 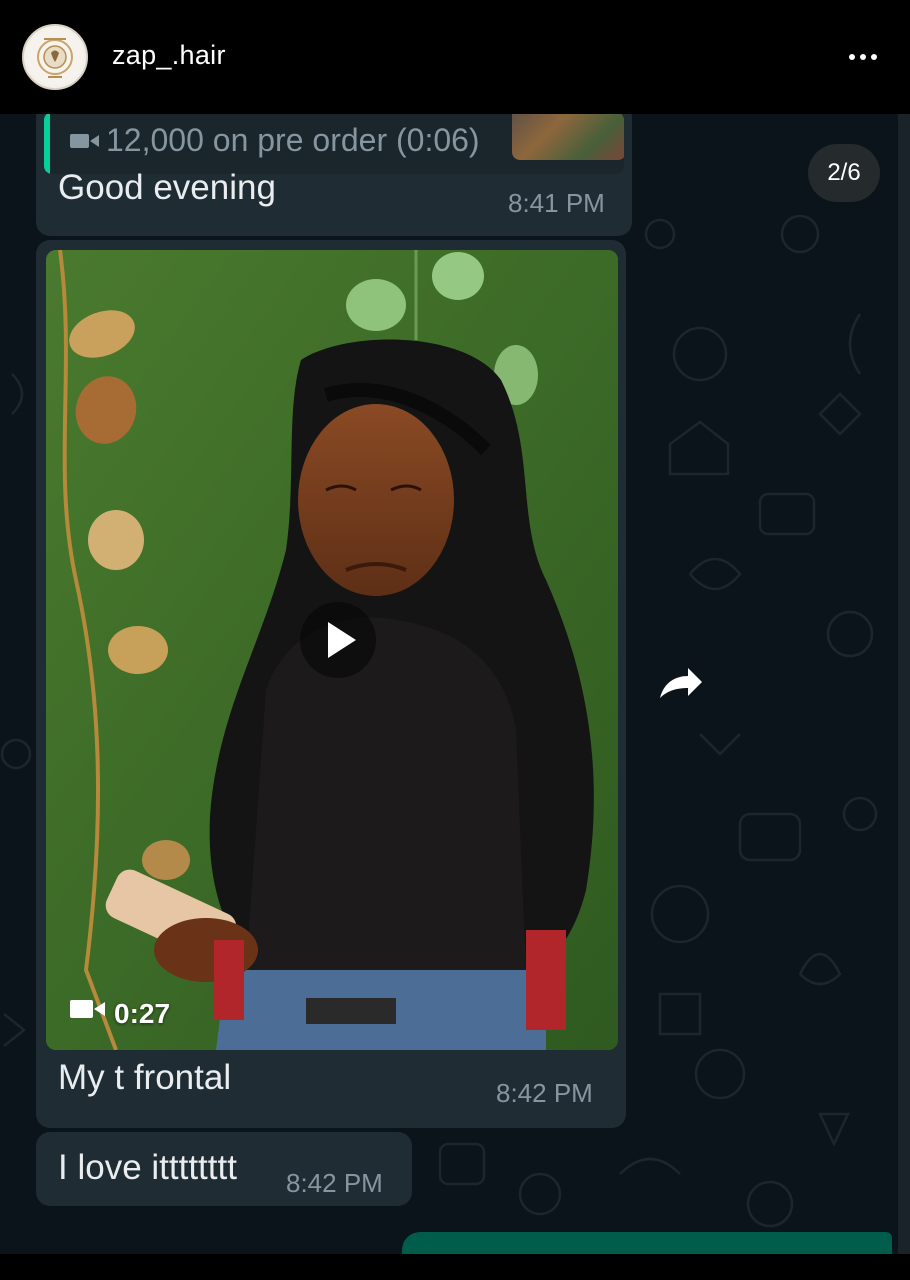 I want to click on more-horizontal-icon, so click(x=863, y=57).